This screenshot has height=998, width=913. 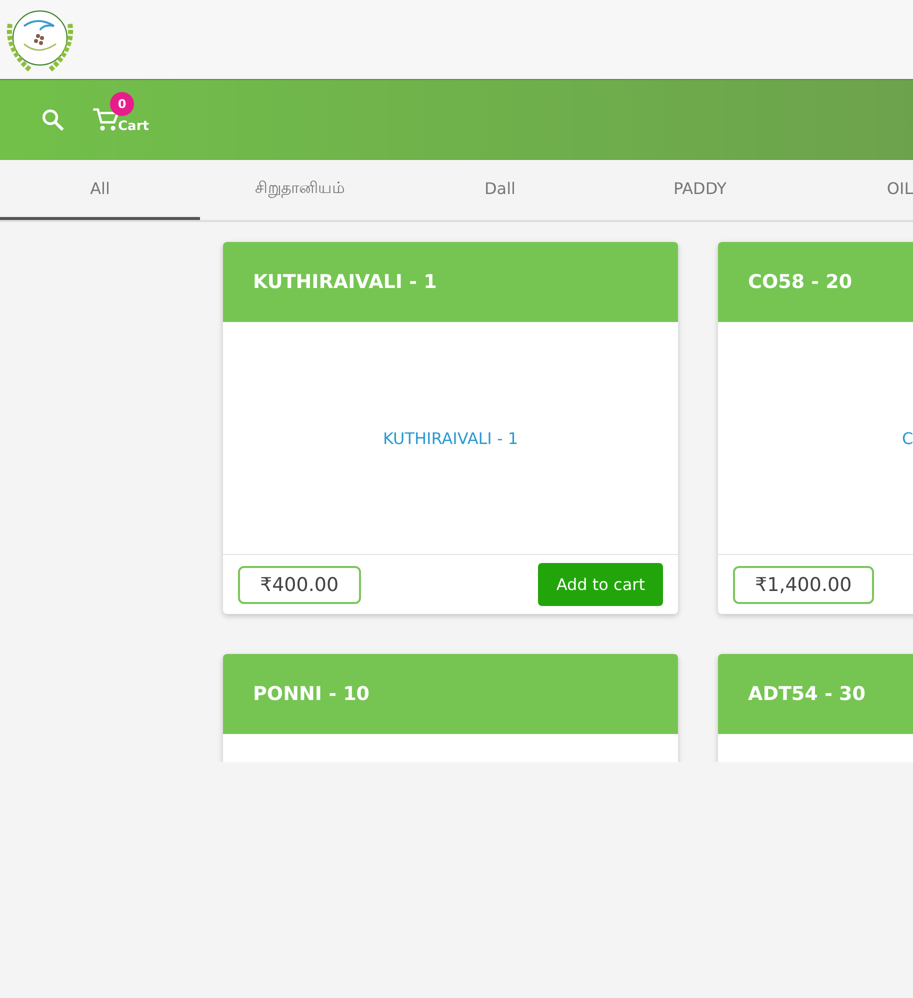 I want to click on product-title: CO58 - 20, so click(x=800, y=282).